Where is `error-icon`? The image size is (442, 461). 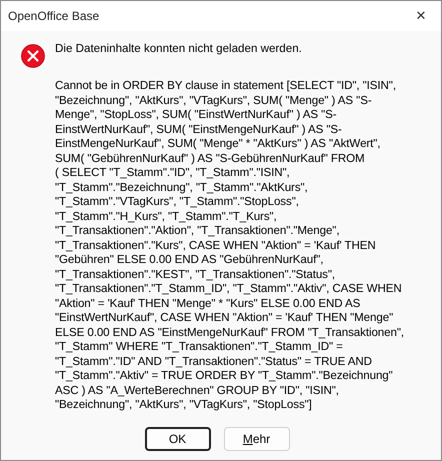
error-icon is located at coordinates (33, 56).